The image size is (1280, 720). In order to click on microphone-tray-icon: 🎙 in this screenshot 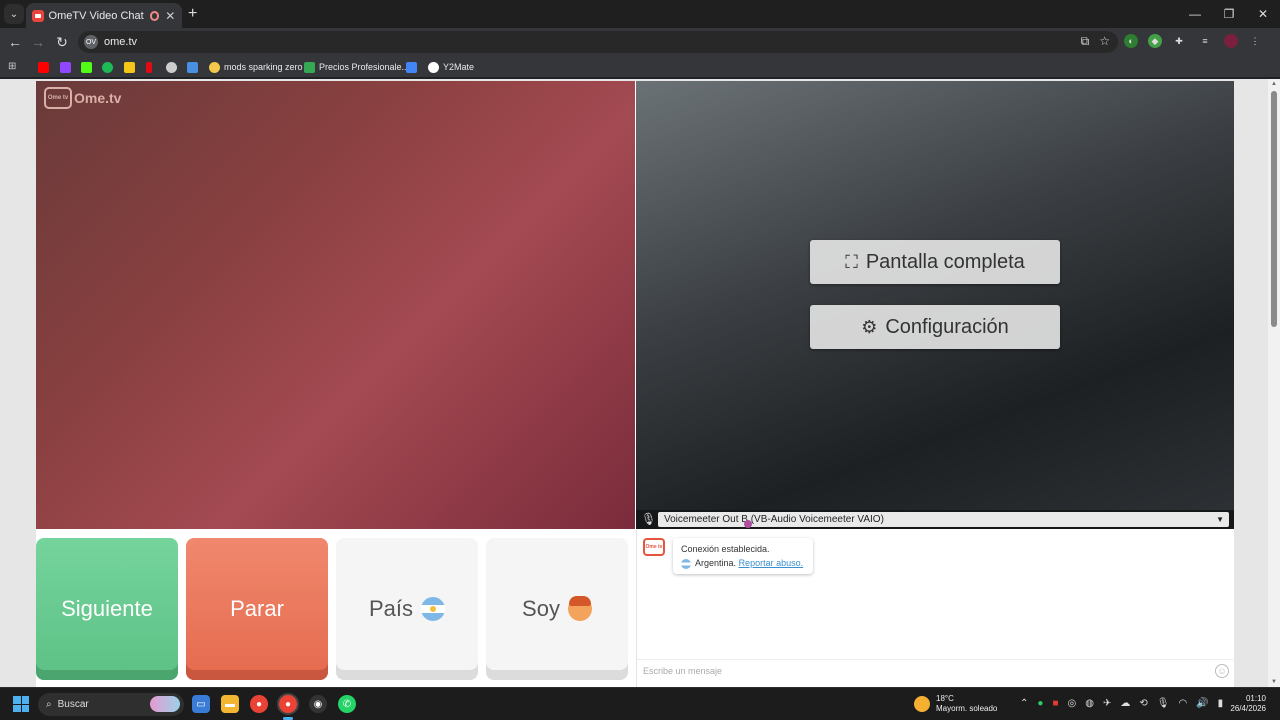, I will do `click(1163, 703)`.